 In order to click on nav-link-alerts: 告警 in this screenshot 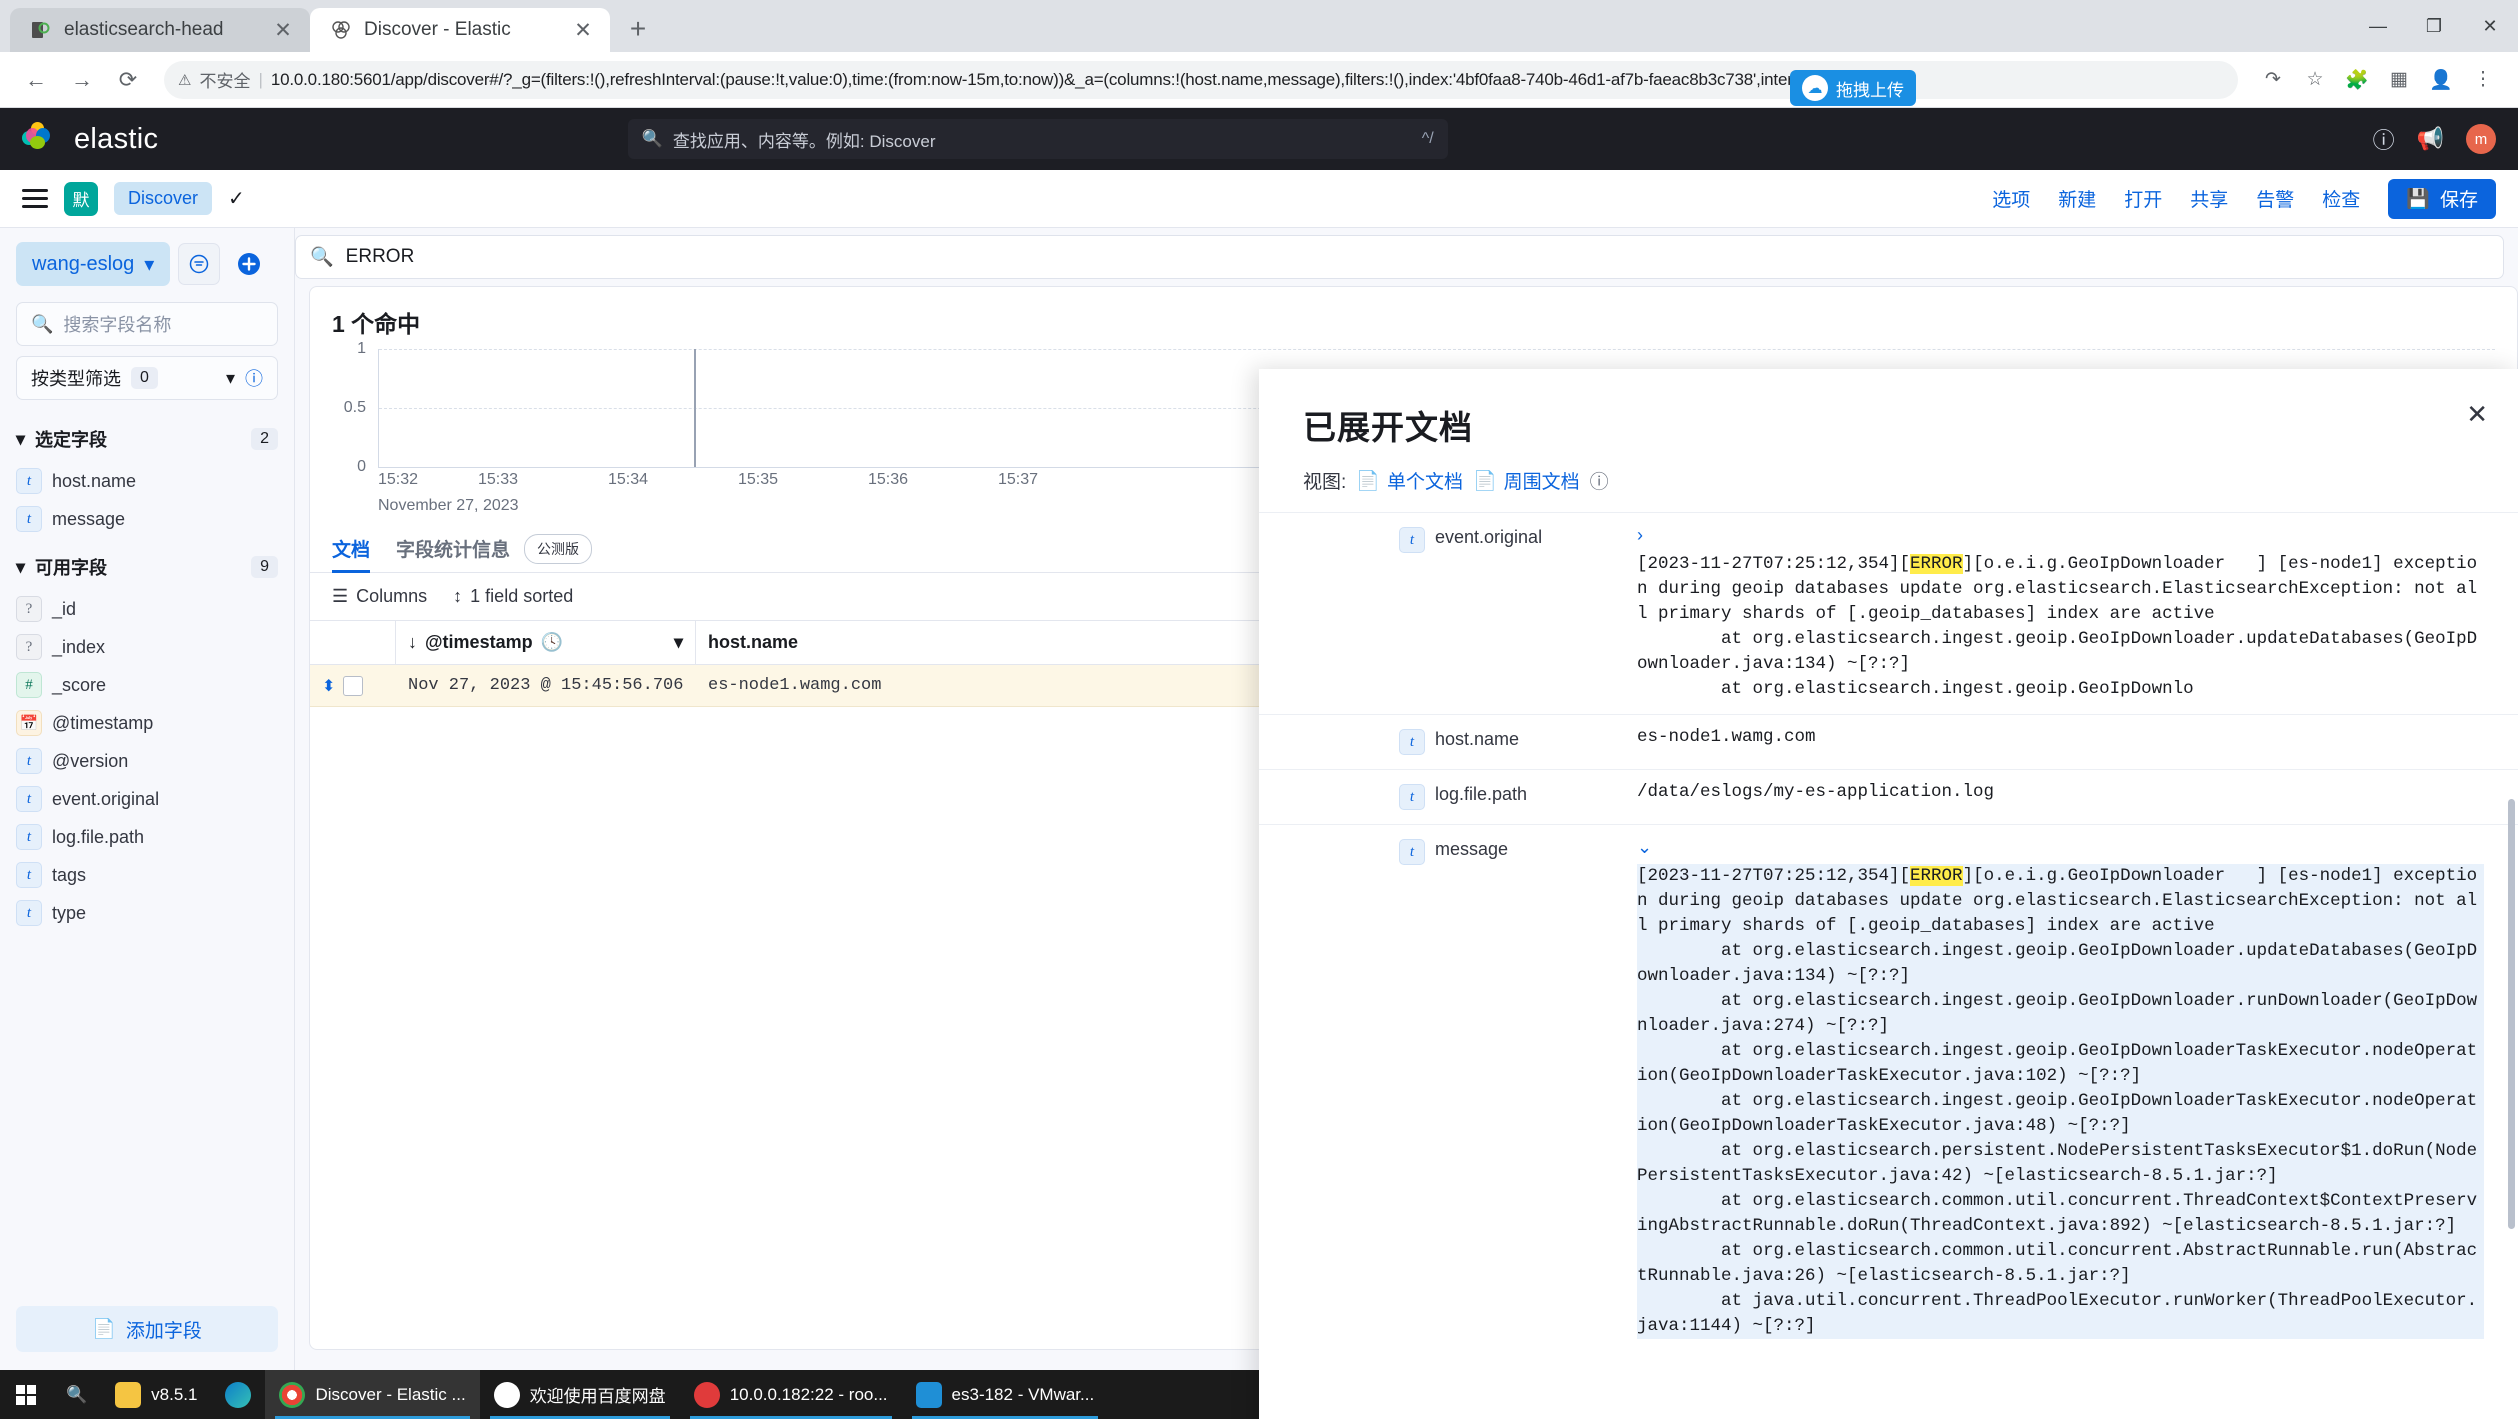, I will do `click(2275, 198)`.